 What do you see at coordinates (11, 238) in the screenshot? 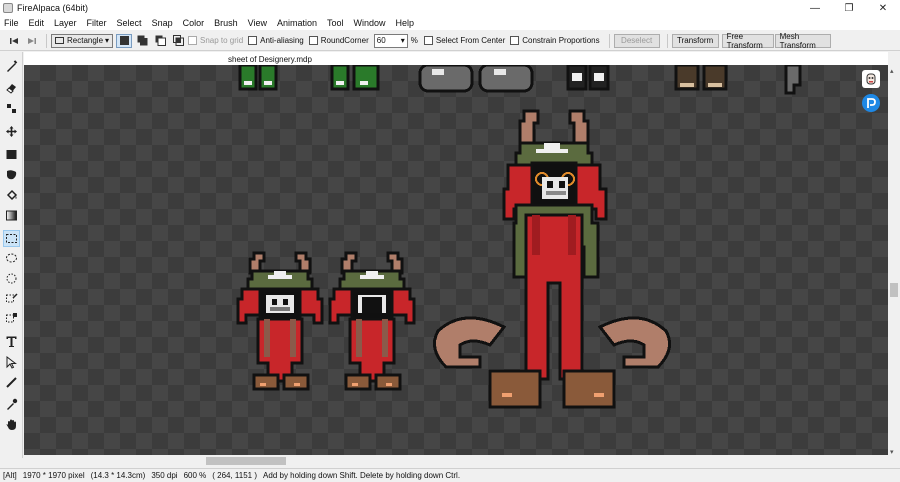
I see `select-tool-icon` at bounding box center [11, 238].